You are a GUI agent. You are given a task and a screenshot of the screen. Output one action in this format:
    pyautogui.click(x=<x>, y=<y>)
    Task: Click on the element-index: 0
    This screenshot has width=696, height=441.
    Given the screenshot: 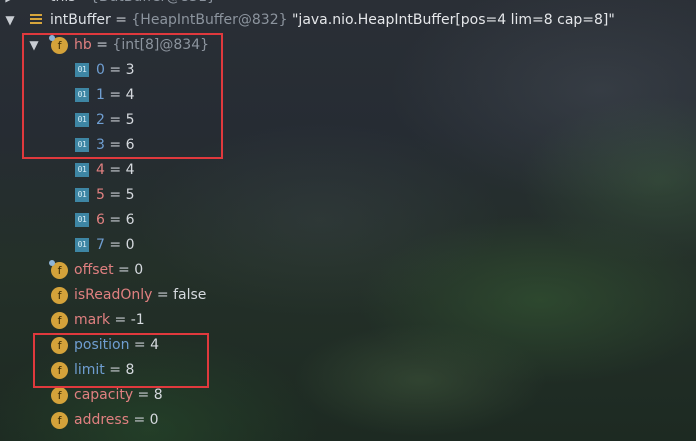 What is the action you would take?
    pyautogui.click(x=100, y=70)
    